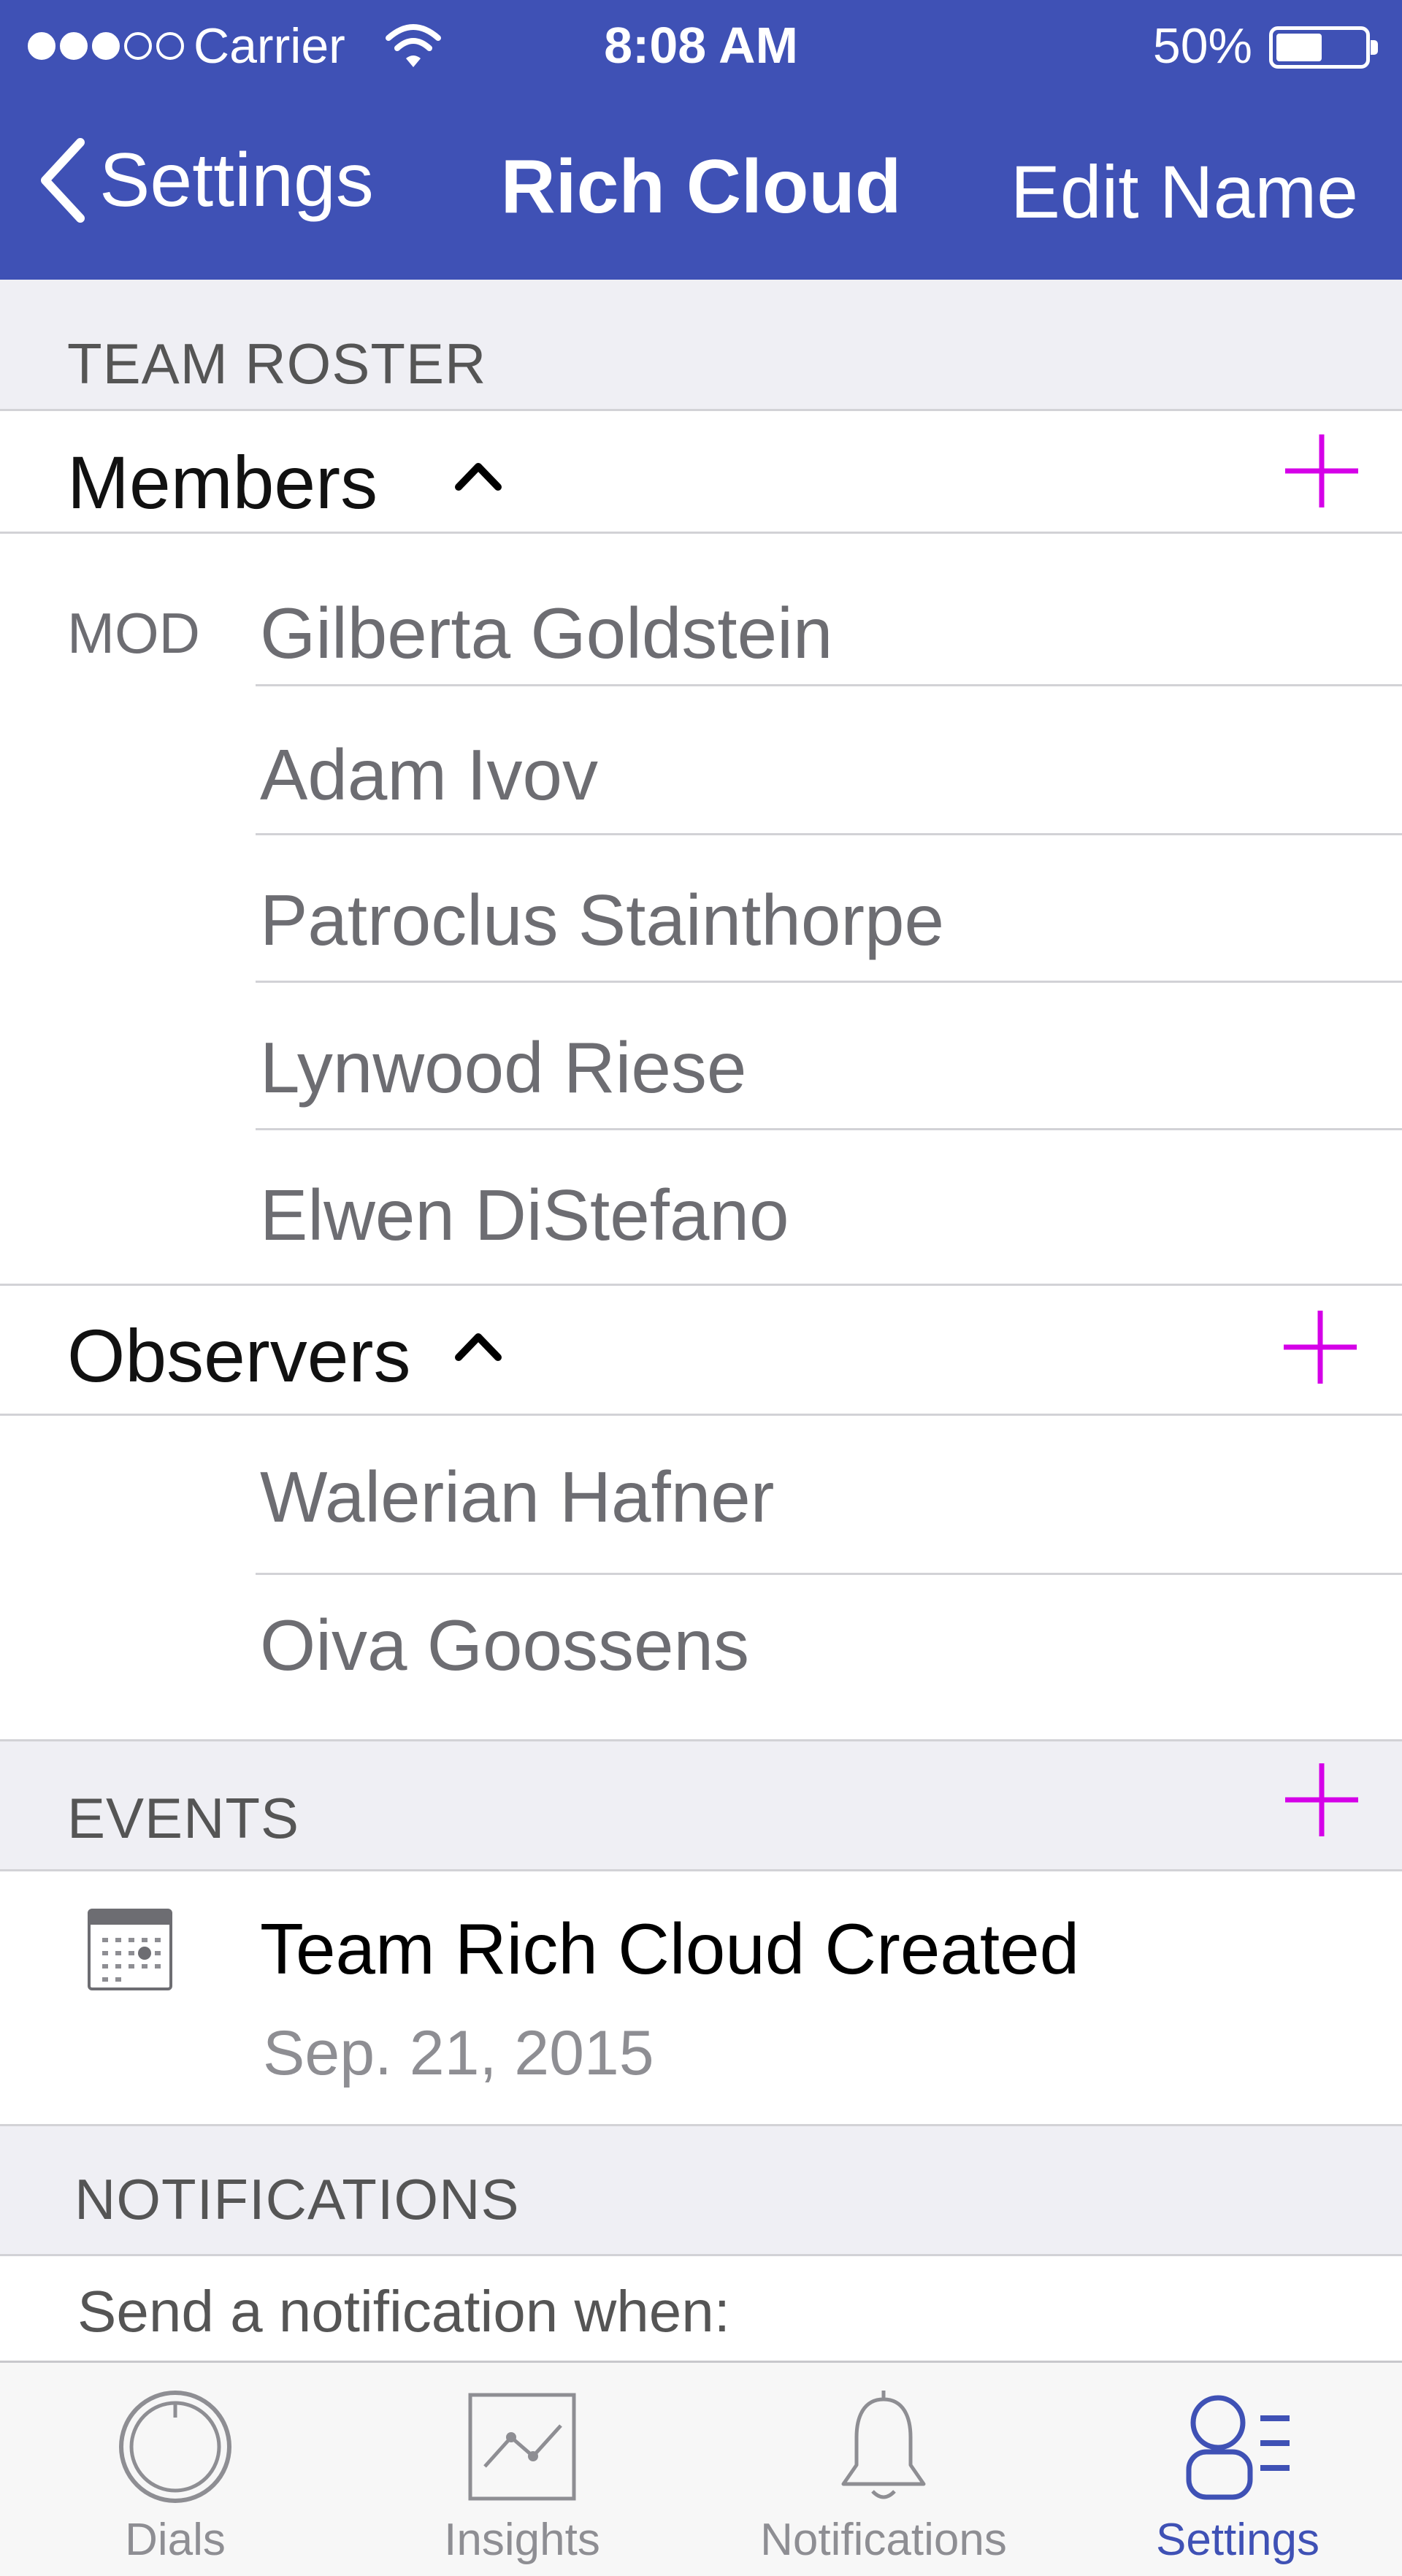 The height and width of the screenshot is (2576, 1402). What do you see at coordinates (297, 2199) in the screenshot?
I see `section-title: NOTIFICATIONS` at bounding box center [297, 2199].